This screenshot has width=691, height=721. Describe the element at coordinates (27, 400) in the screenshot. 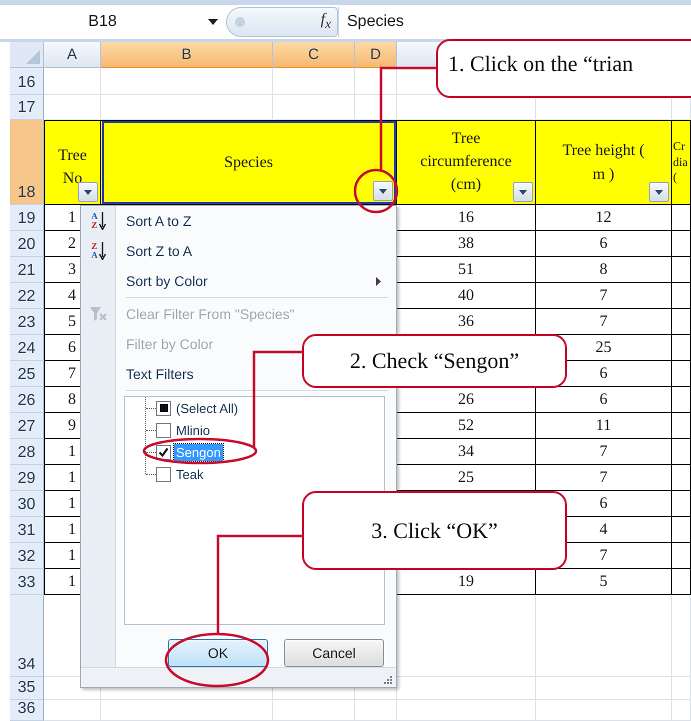

I see `row-header: 26` at that location.